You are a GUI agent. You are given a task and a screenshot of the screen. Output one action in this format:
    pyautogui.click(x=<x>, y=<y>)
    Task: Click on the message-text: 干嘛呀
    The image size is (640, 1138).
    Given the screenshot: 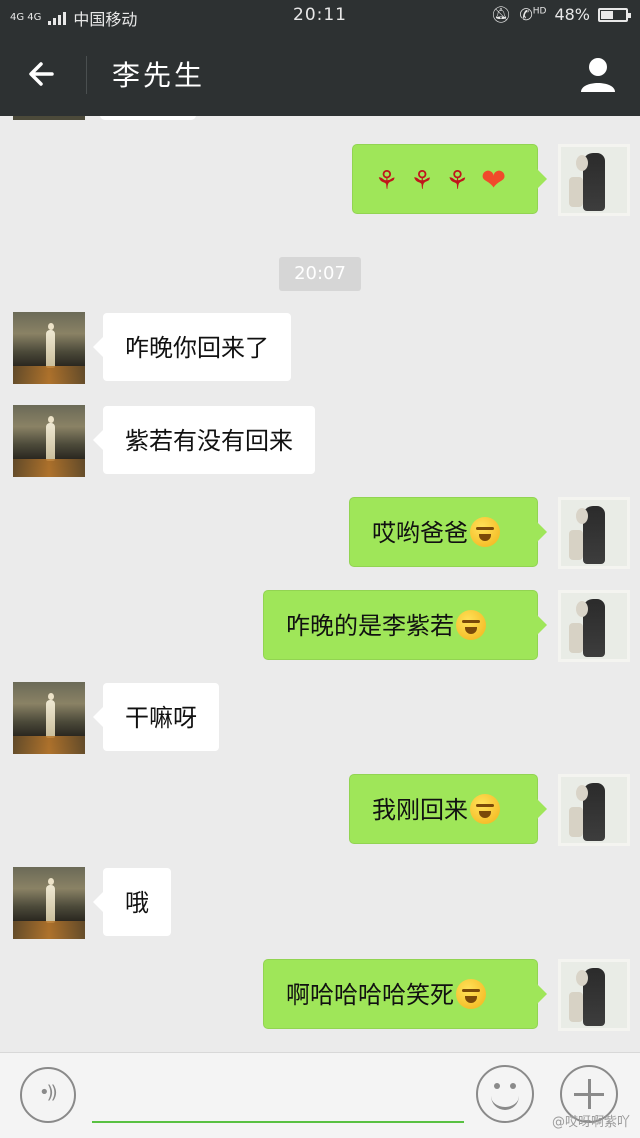 What is the action you would take?
    pyautogui.click(x=161, y=718)
    